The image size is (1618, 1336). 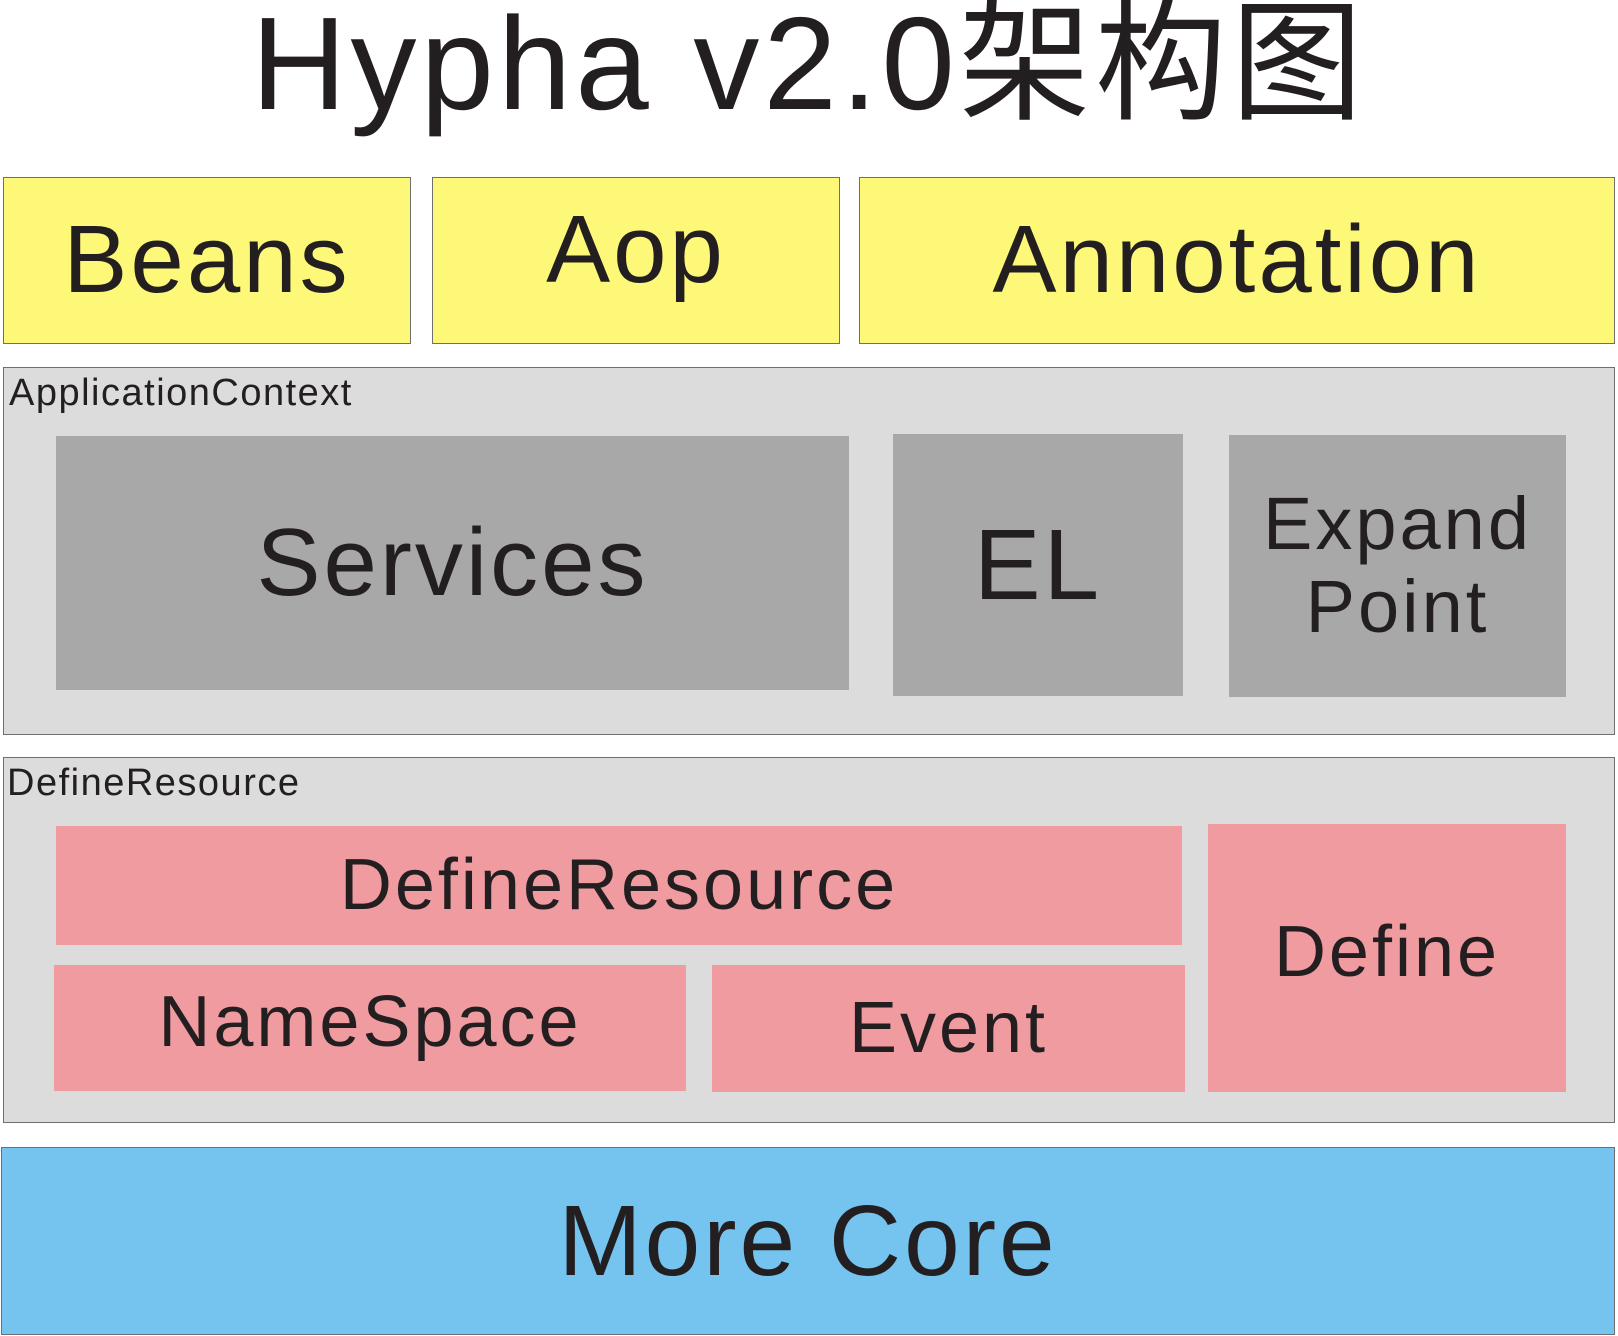 What do you see at coordinates (809, 68) in the screenshot?
I see `diagram-title: Hypha v2.0架构图` at bounding box center [809, 68].